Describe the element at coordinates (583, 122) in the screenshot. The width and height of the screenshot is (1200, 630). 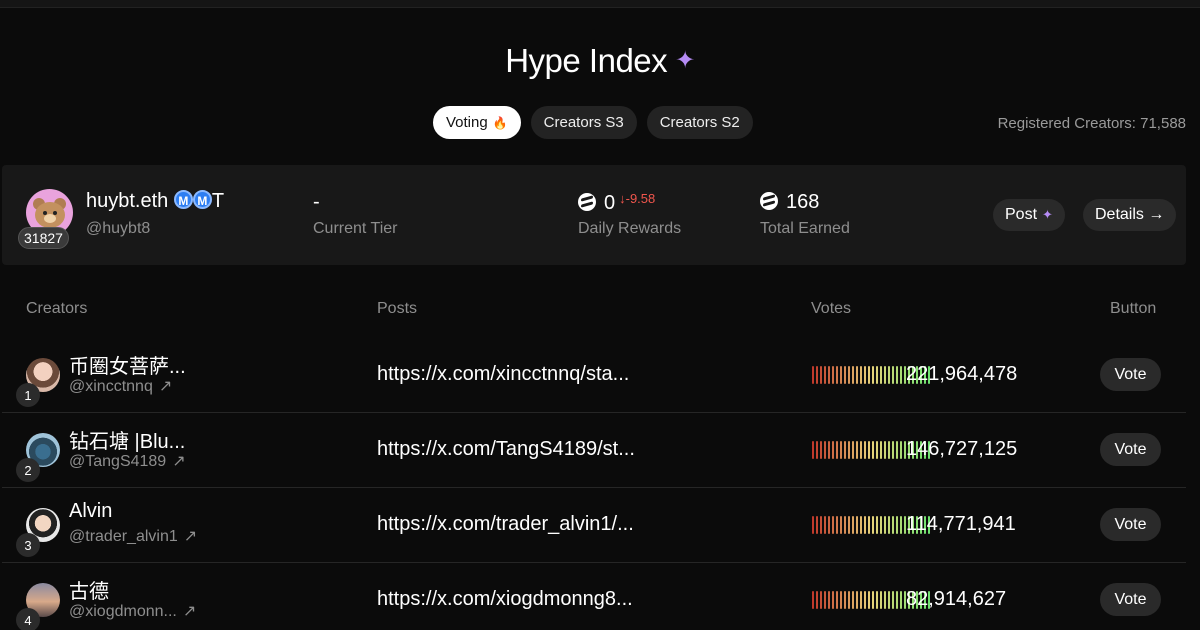
I see `tab-creators-s3: Creators S3` at that location.